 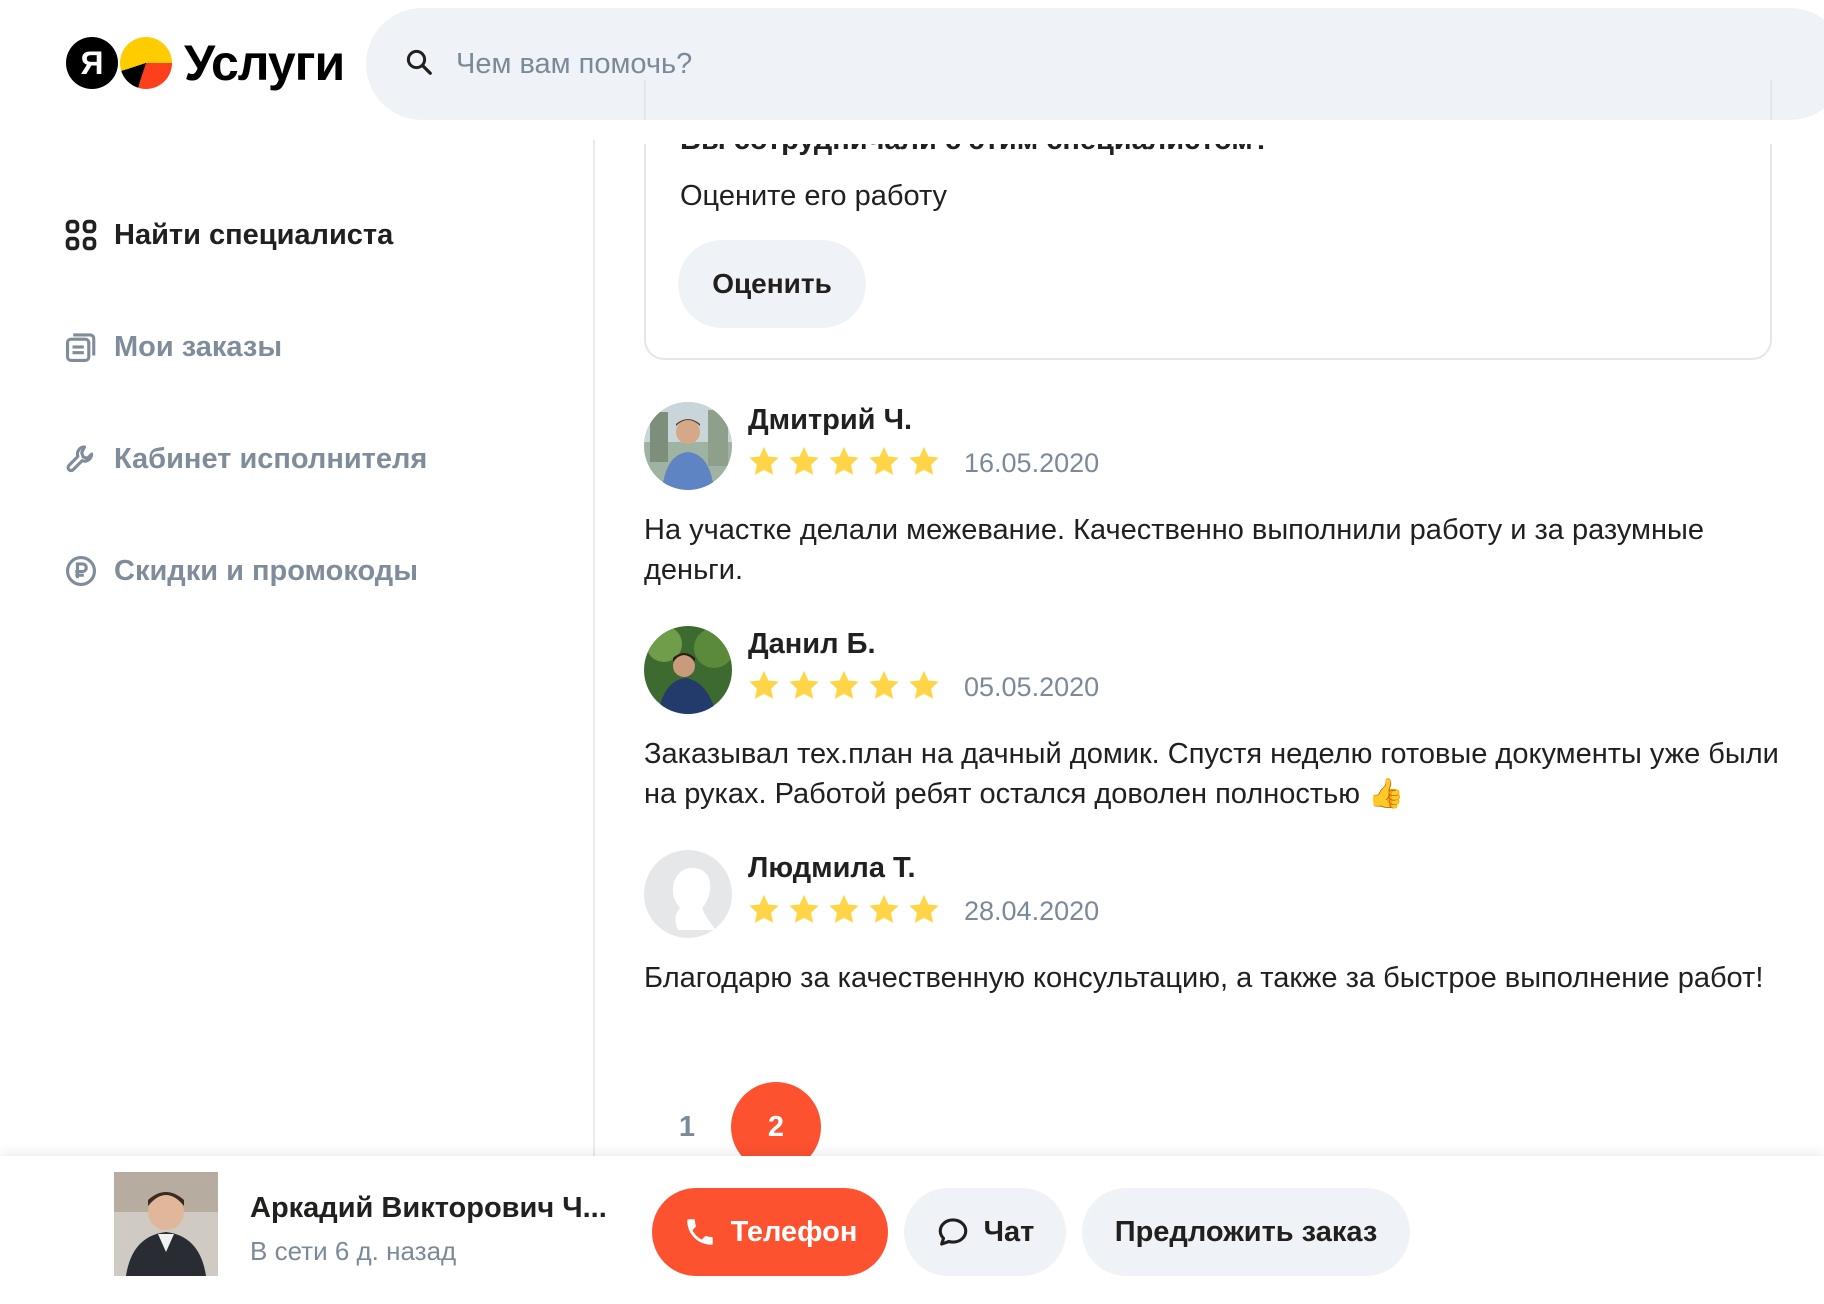 I want to click on yandex-services-logo: Я Услуги, so click(x=205, y=63).